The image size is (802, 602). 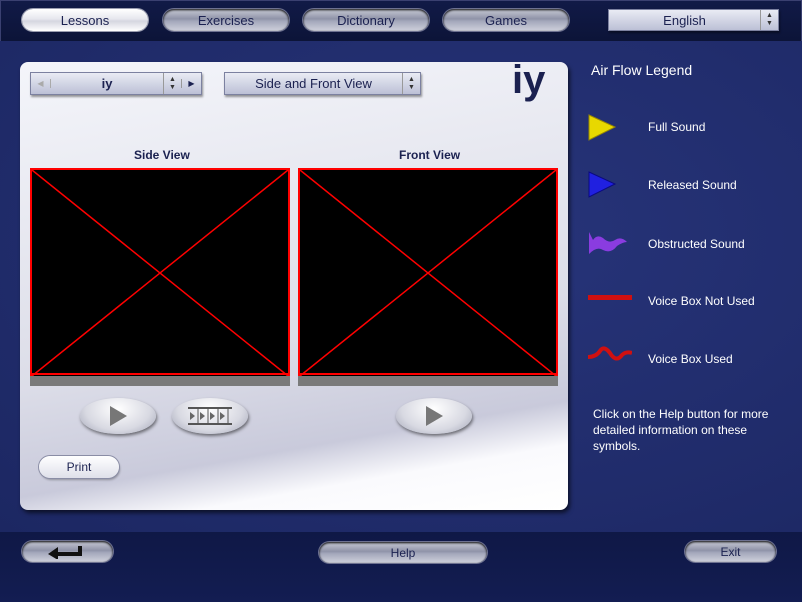 What do you see at coordinates (313, 83) in the screenshot?
I see `view-value: Side and Front View` at bounding box center [313, 83].